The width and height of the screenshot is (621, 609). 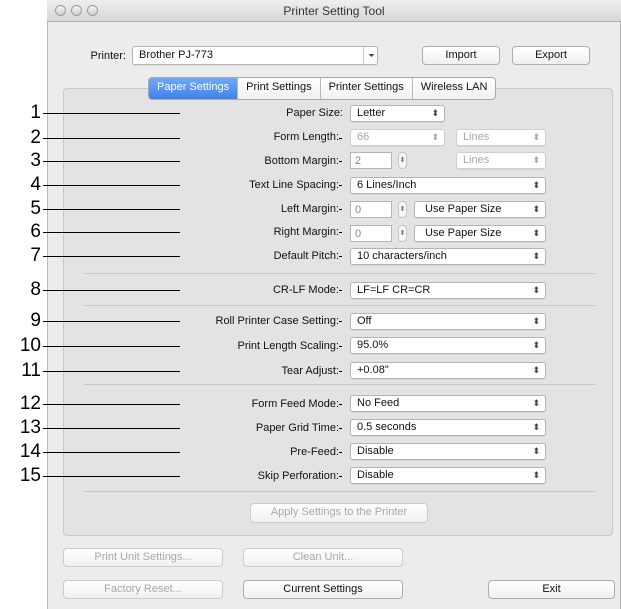 I want to click on callout-number: 10, so click(x=30, y=345).